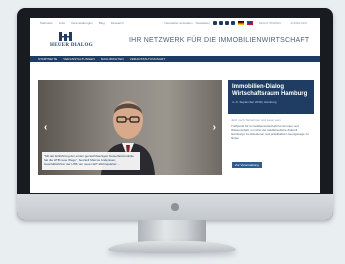  I want to click on event-label: Jetzt noch Teilnehmer und Leser sein, so click(256, 120).